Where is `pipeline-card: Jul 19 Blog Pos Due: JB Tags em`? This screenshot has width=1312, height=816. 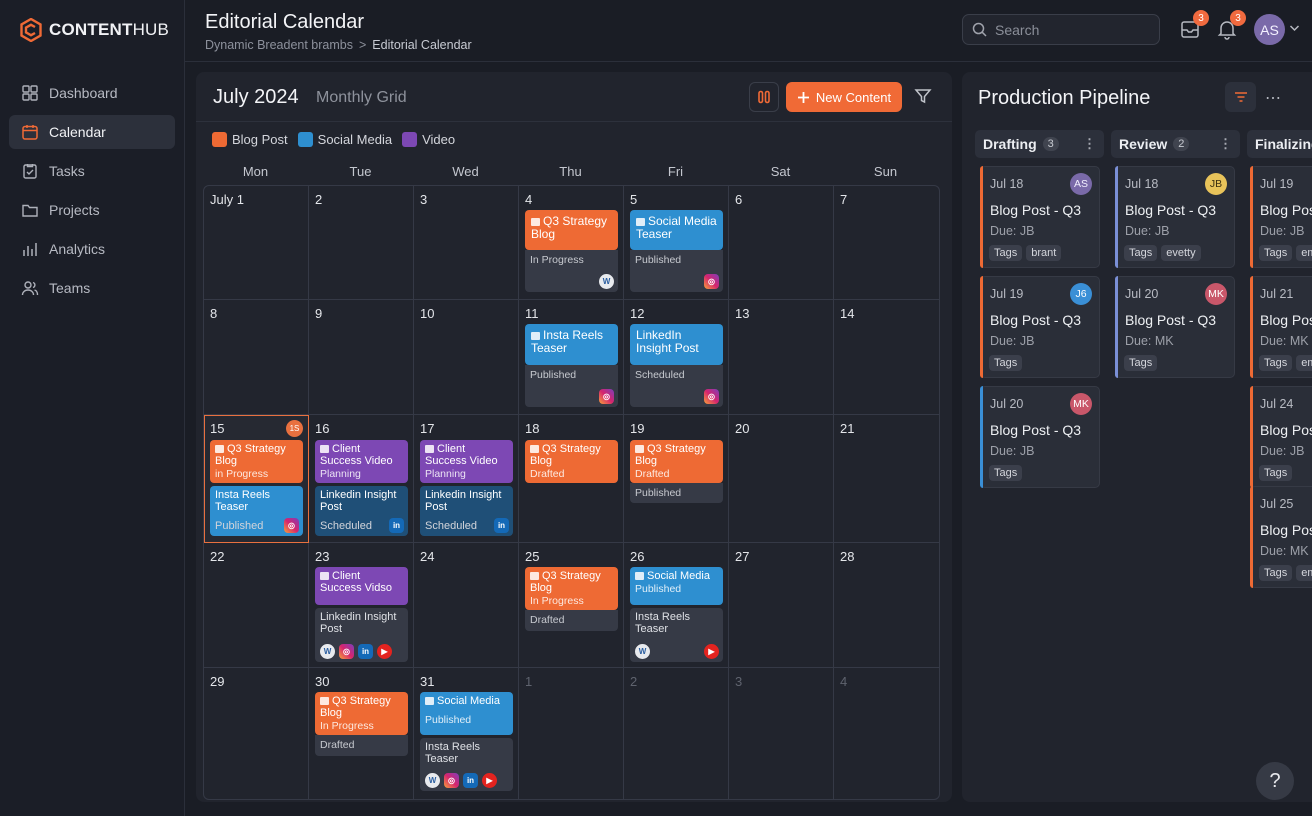 pipeline-card: Jul 19 Blog Pos Due: JB Tags em is located at coordinates (1281, 217).